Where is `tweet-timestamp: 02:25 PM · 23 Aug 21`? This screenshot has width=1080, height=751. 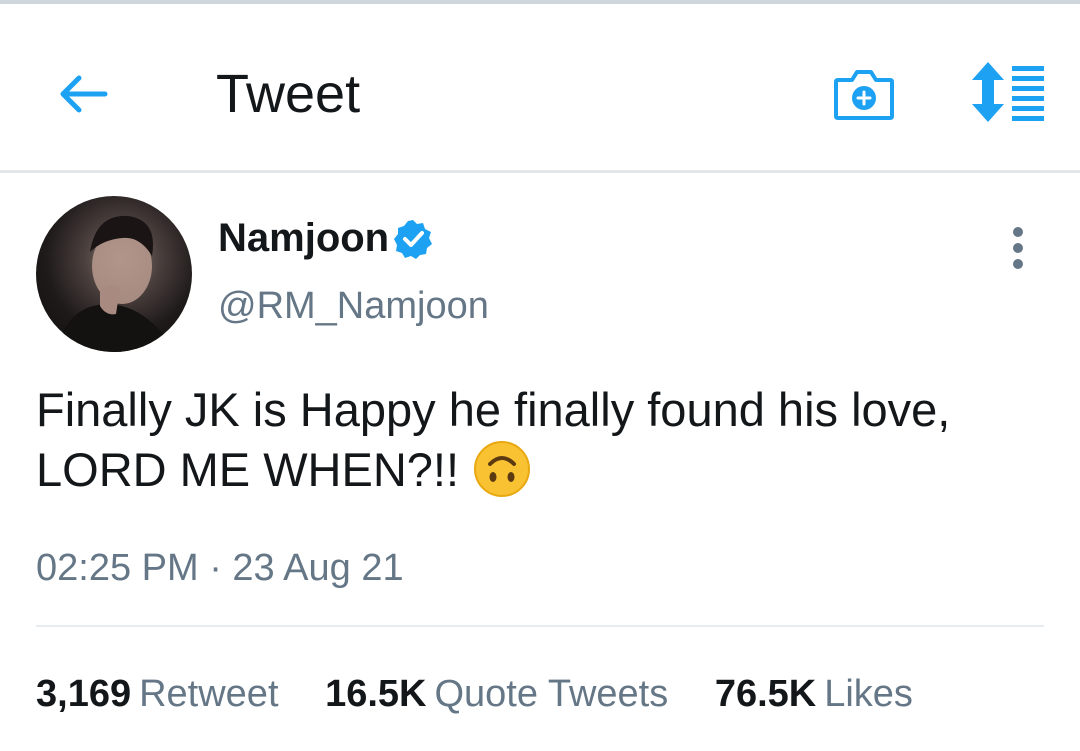
tweet-timestamp: 02:25 PM · 23 Aug 21 is located at coordinates (220, 568).